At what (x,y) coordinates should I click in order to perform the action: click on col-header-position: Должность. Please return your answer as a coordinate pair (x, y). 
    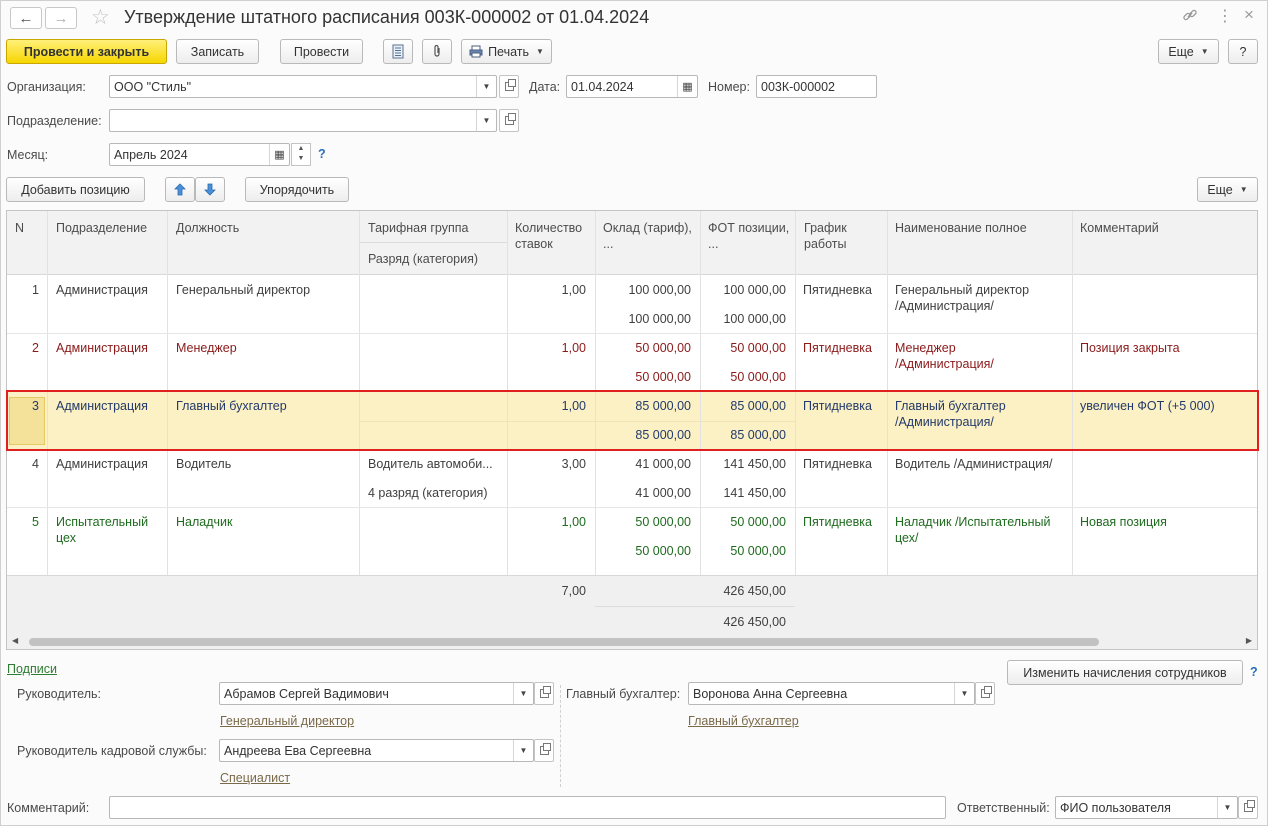
    Looking at the image, I should click on (207, 228).